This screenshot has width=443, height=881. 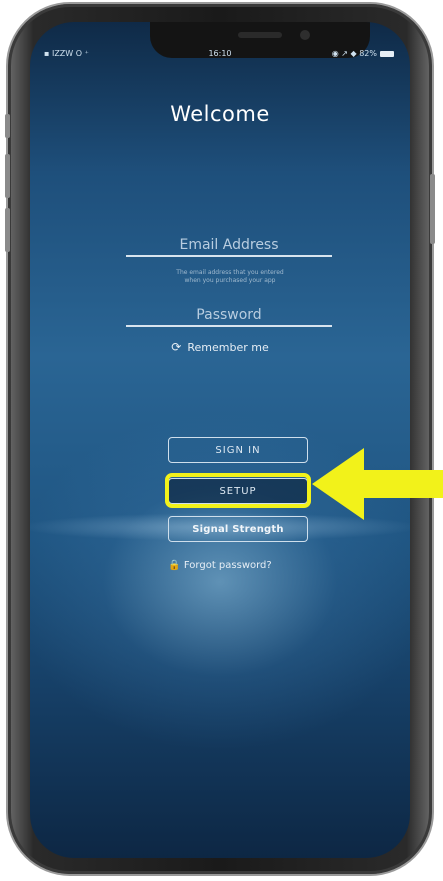 What do you see at coordinates (228, 347) in the screenshot?
I see `remember-me-label: Remember me` at bounding box center [228, 347].